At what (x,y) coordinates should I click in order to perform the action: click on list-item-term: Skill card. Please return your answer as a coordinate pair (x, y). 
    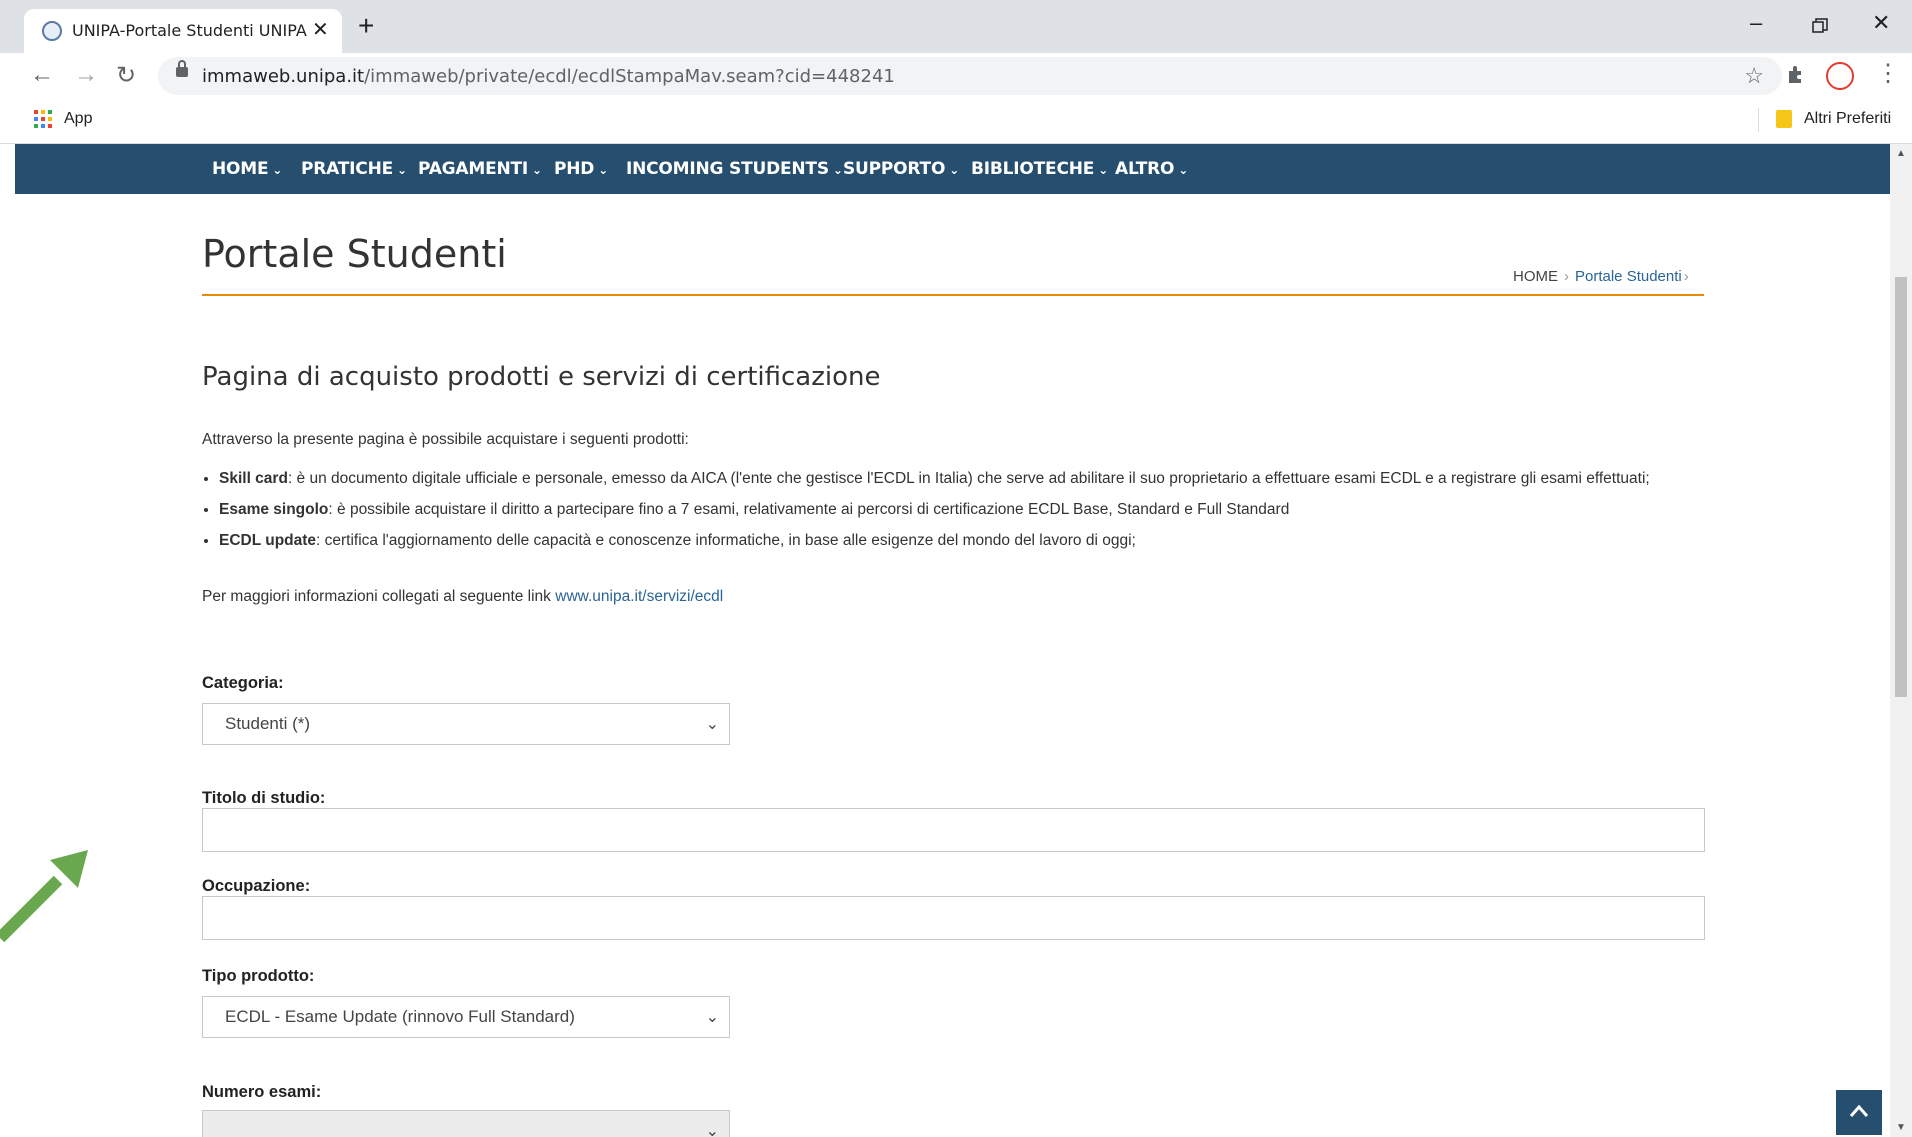
    Looking at the image, I should click on (253, 478).